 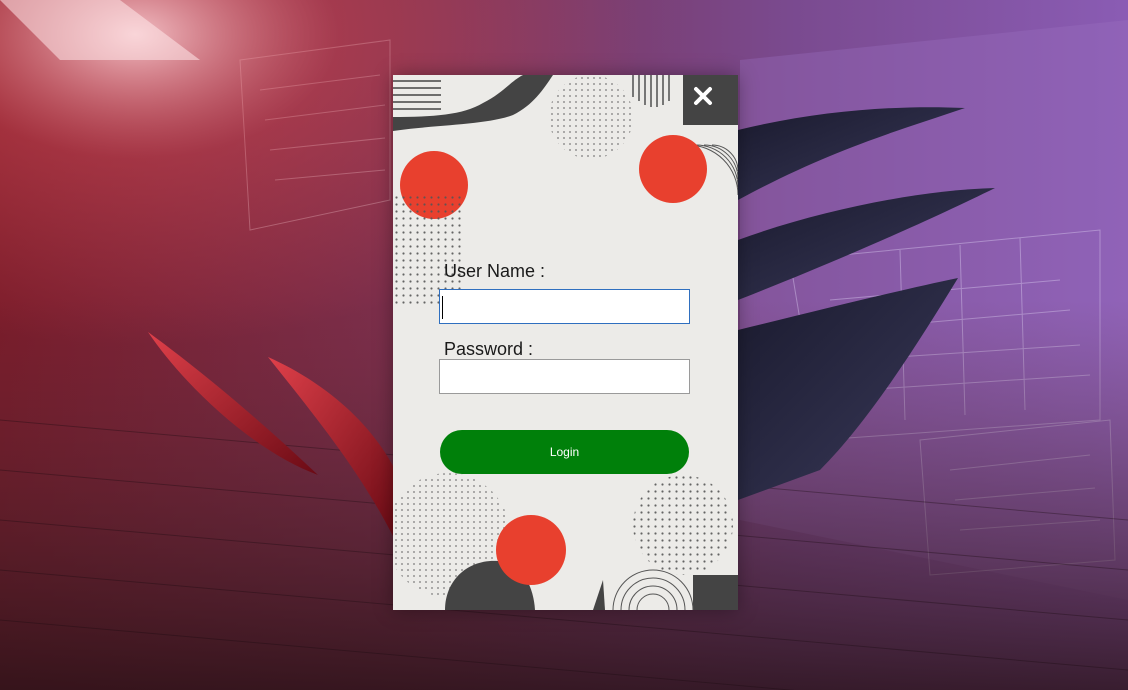 I want to click on password-label: Password :, so click(x=489, y=349).